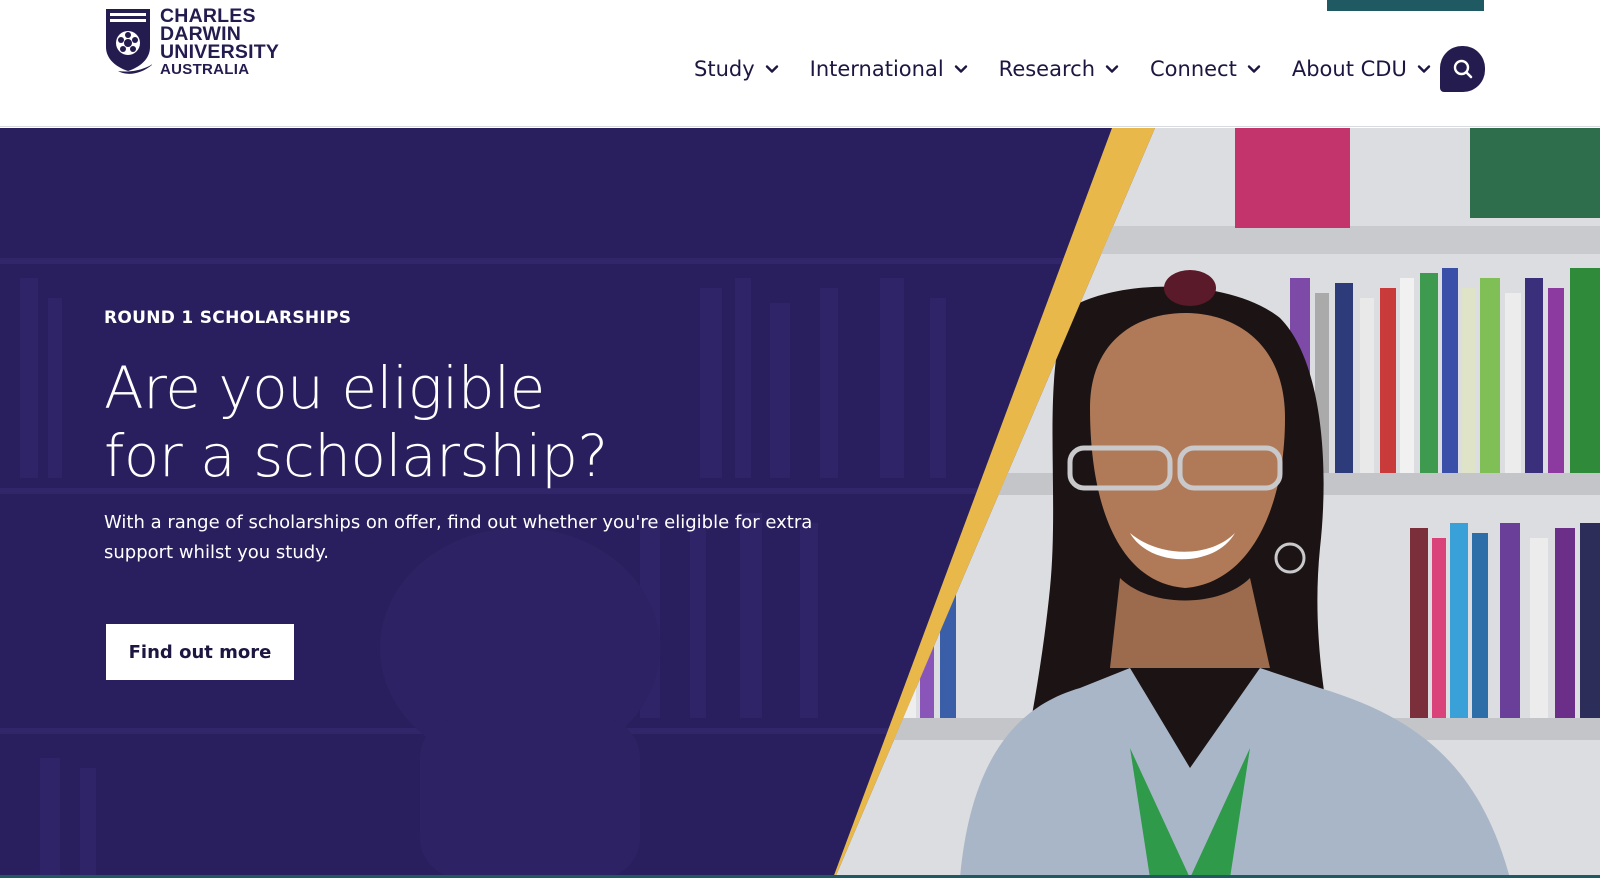  I want to click on search-button, so click(1462, 69).